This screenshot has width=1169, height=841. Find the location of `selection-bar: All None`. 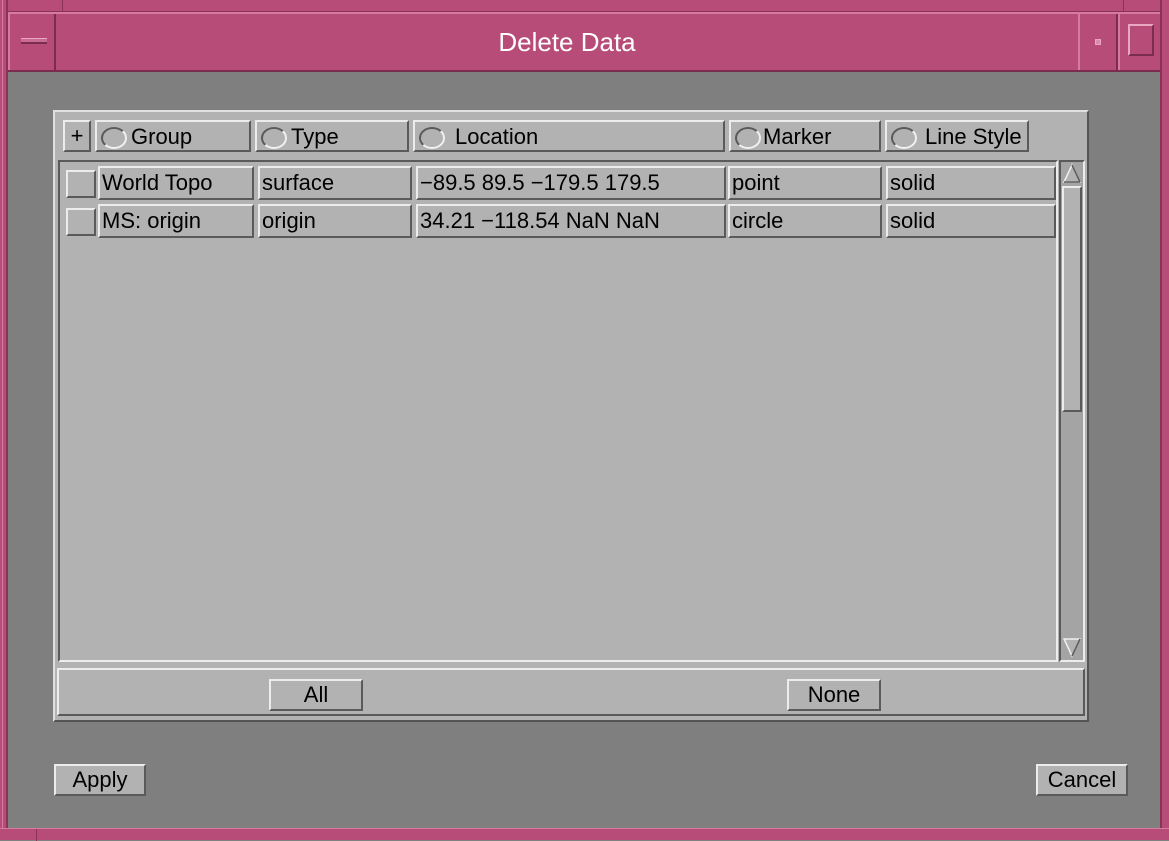

selection-bar: All None is located at coordinates (571, 692).